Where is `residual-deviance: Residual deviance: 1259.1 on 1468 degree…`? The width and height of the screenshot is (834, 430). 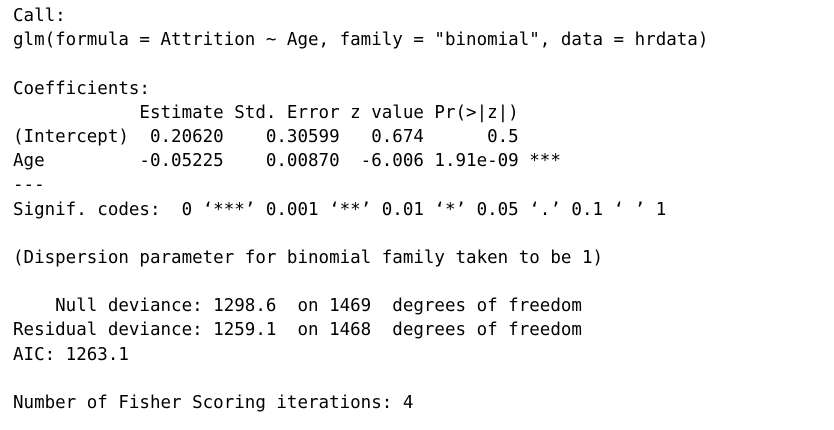 residual-deviance: Residual deviance: 1259.1 on 1468 degree… is located at coordinates (297, 330).